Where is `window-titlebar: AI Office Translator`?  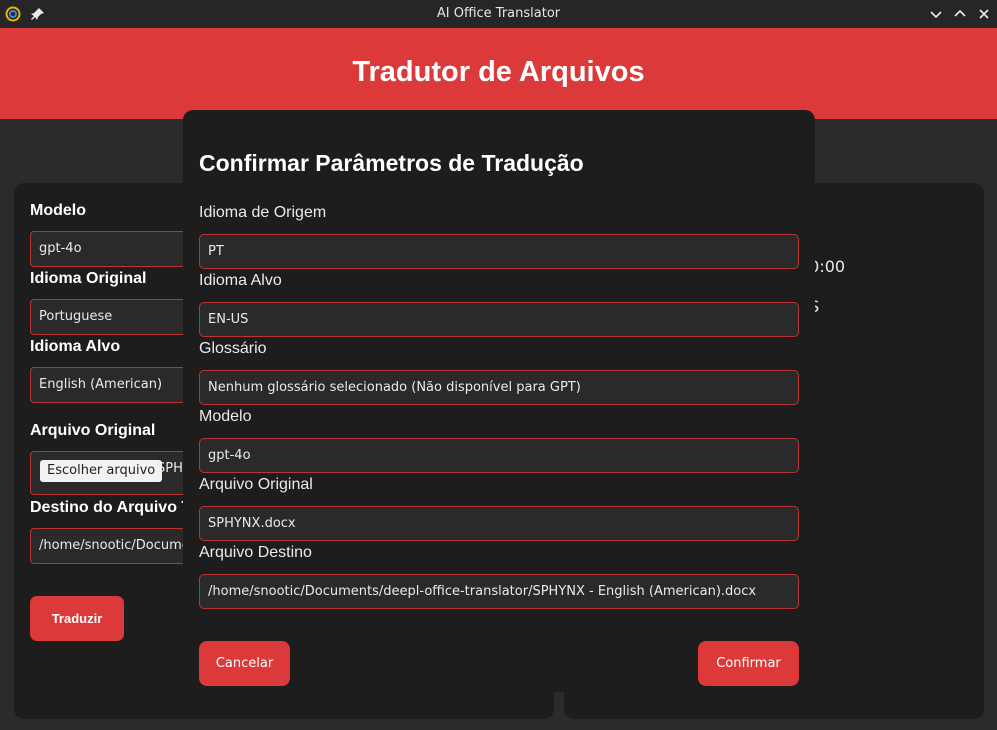
window-titlebar: AI Office Translator is located at coordinates (498, 14).